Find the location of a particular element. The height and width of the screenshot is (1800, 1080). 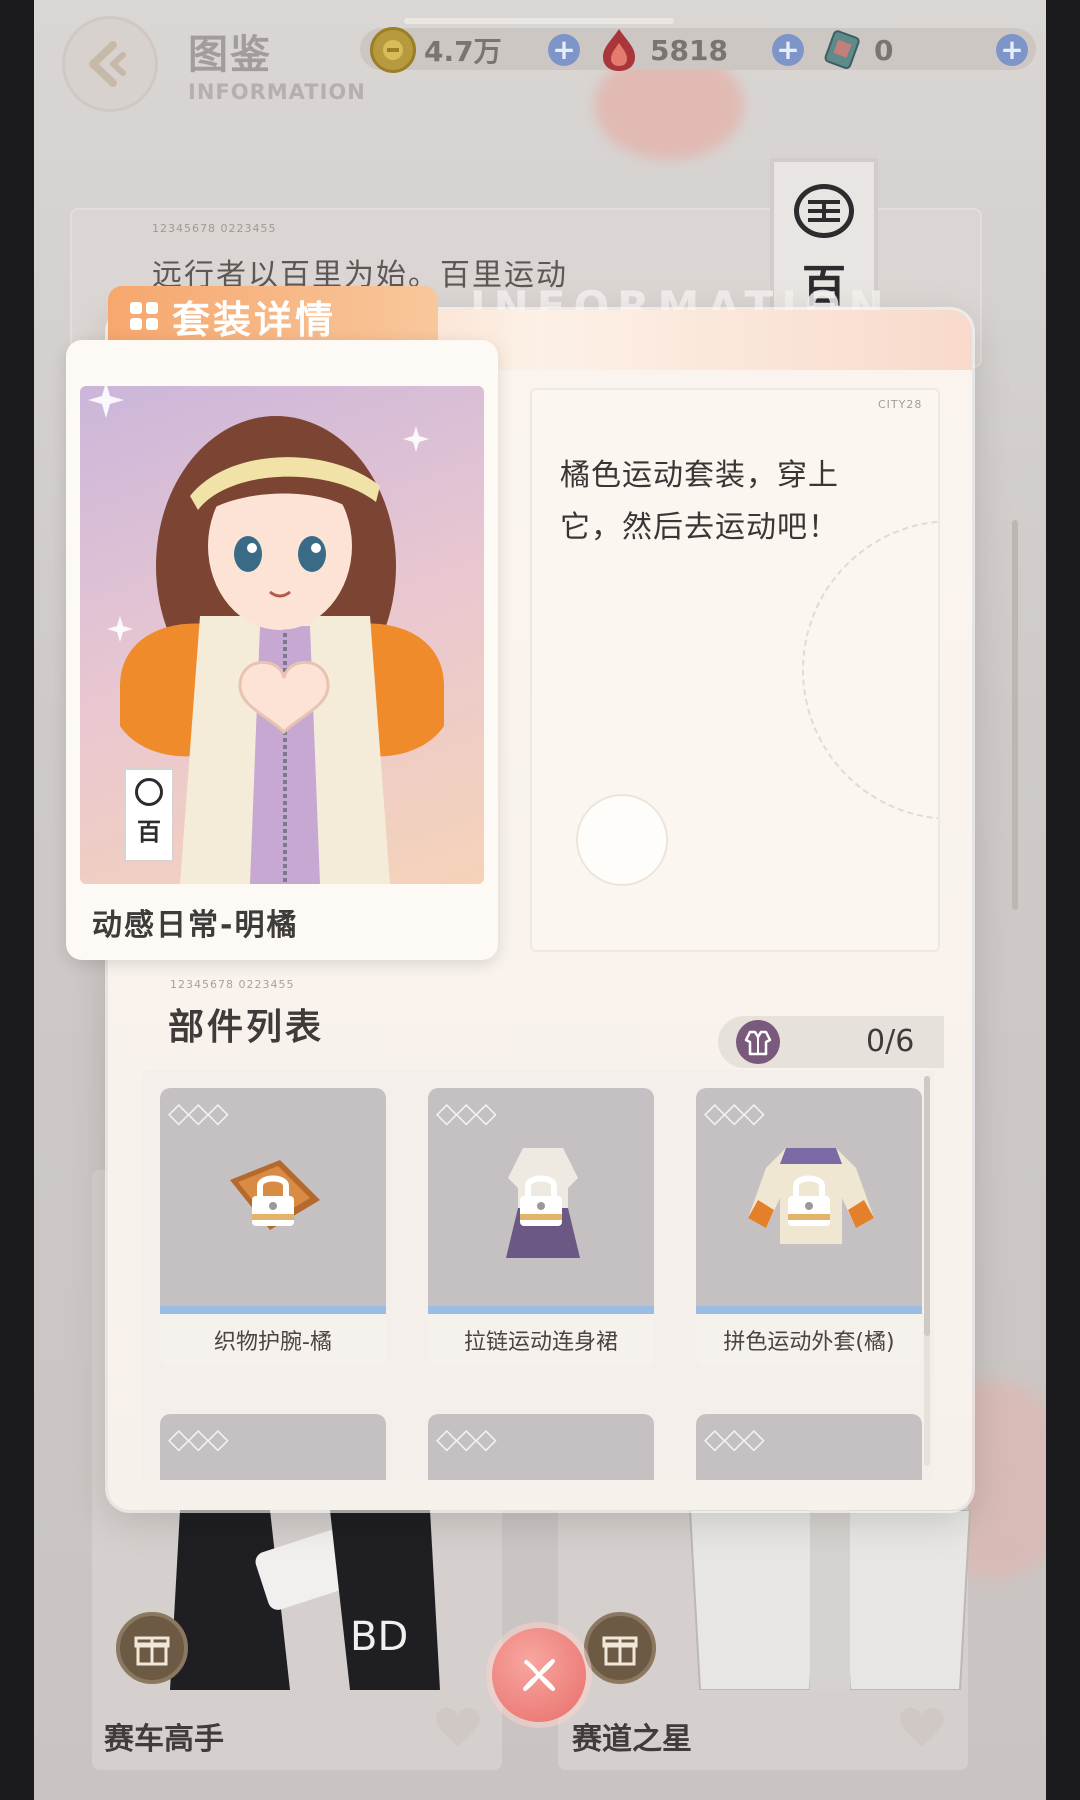

gold-coin-icon is located at coordinates (393, 50).